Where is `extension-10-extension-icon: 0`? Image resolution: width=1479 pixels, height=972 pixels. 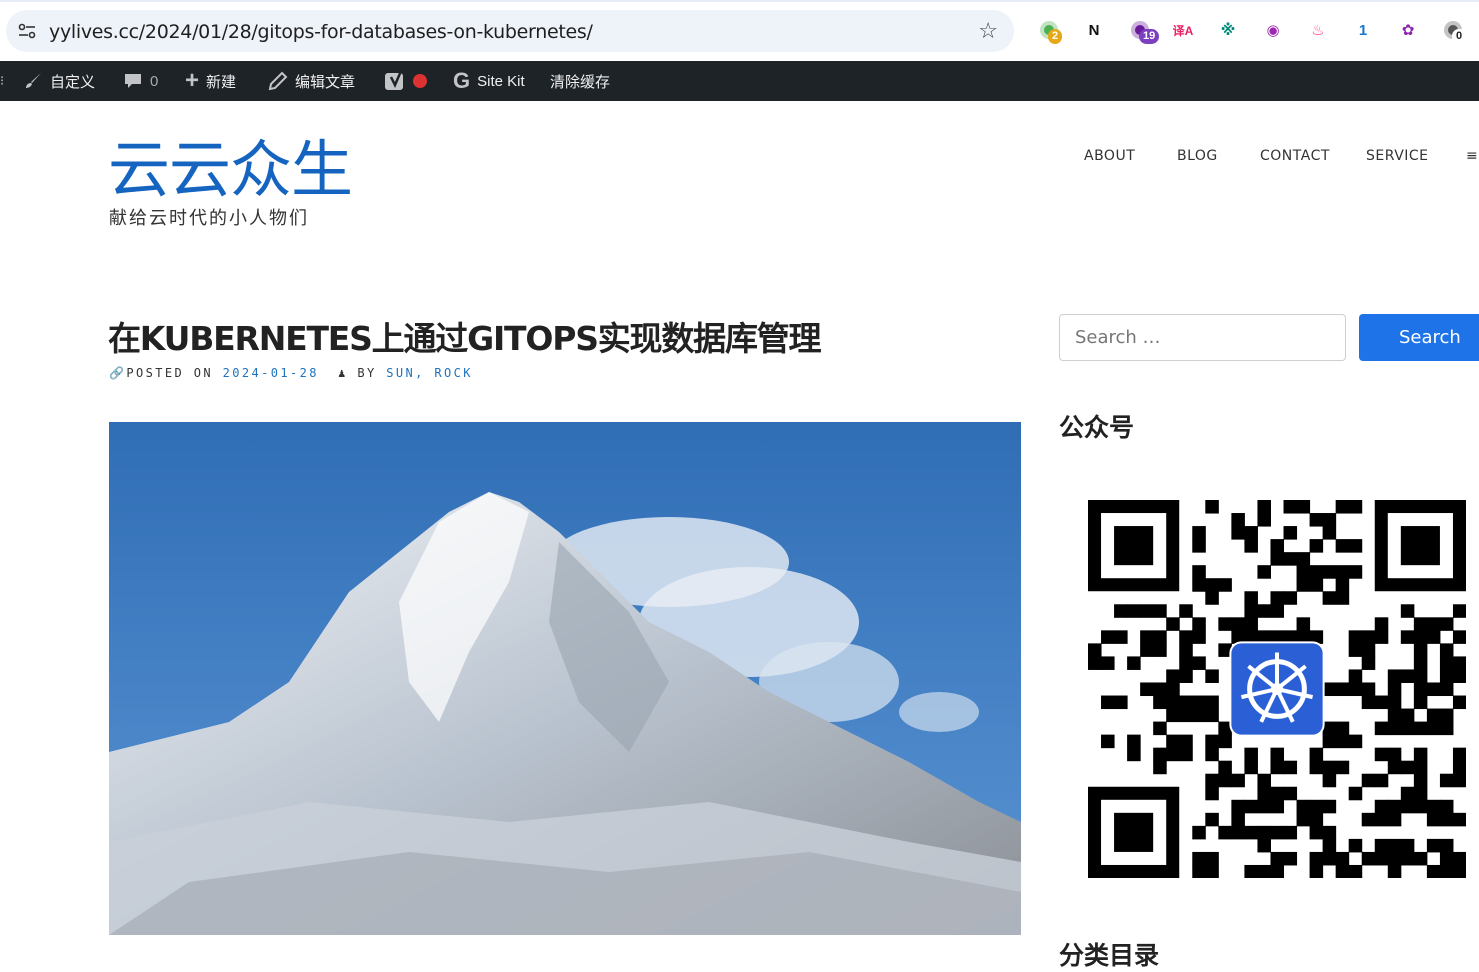
extension-10-extension-icon: 0 is located at coordinates (1453, 30).